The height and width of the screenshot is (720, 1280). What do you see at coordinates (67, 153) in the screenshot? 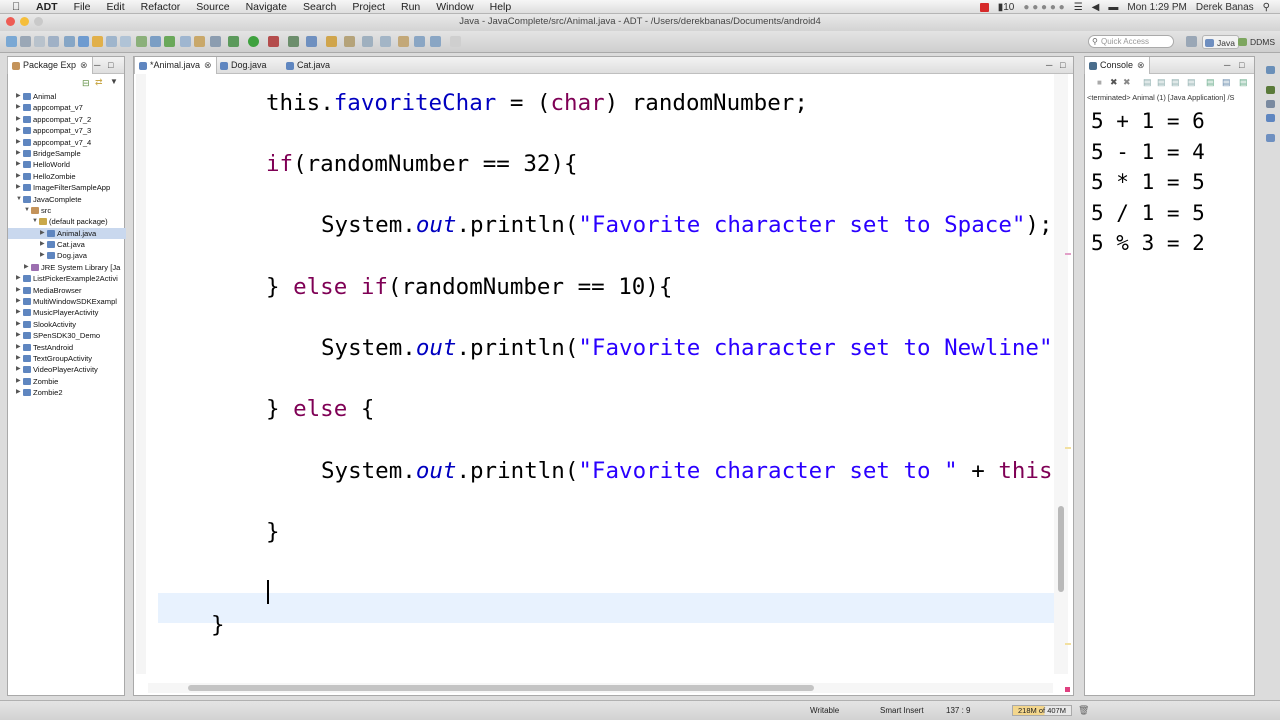
I see `tree-item: ▶ BridgeSample` at bounding box center [67, 153].